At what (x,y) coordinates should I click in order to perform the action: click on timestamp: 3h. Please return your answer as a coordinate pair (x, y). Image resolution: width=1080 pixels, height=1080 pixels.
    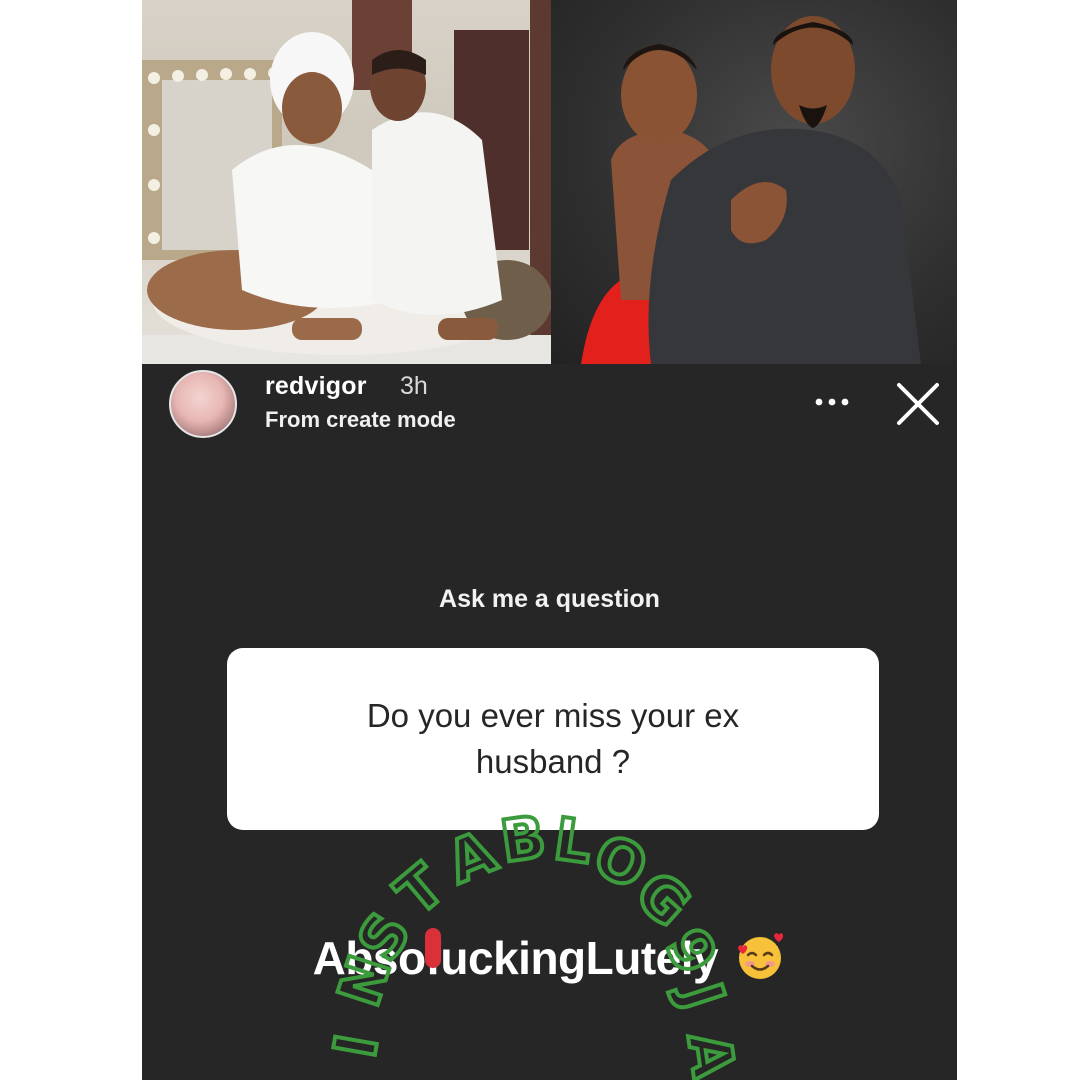
    Looking at the image, I should click on (414, 386).